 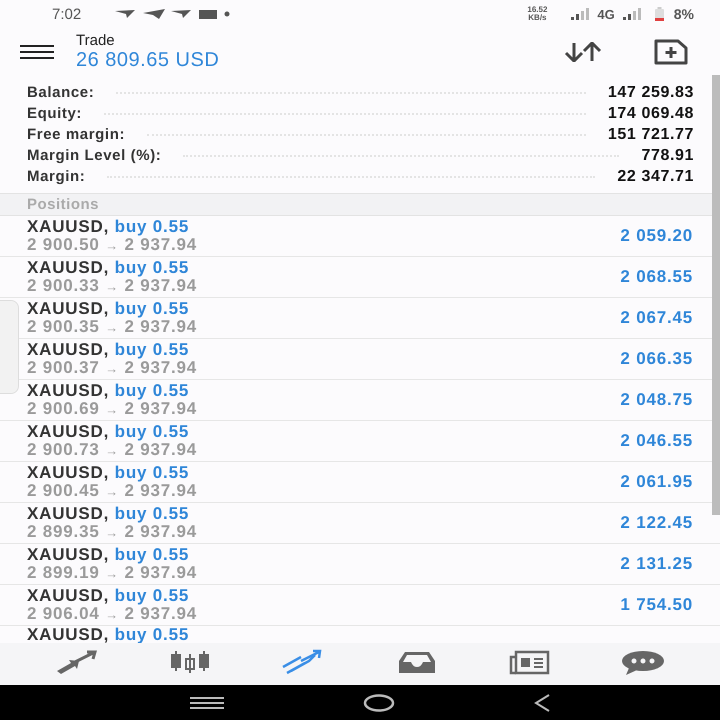 I want to click on summary-value: 151 721.77, so click(x=651, y=135).